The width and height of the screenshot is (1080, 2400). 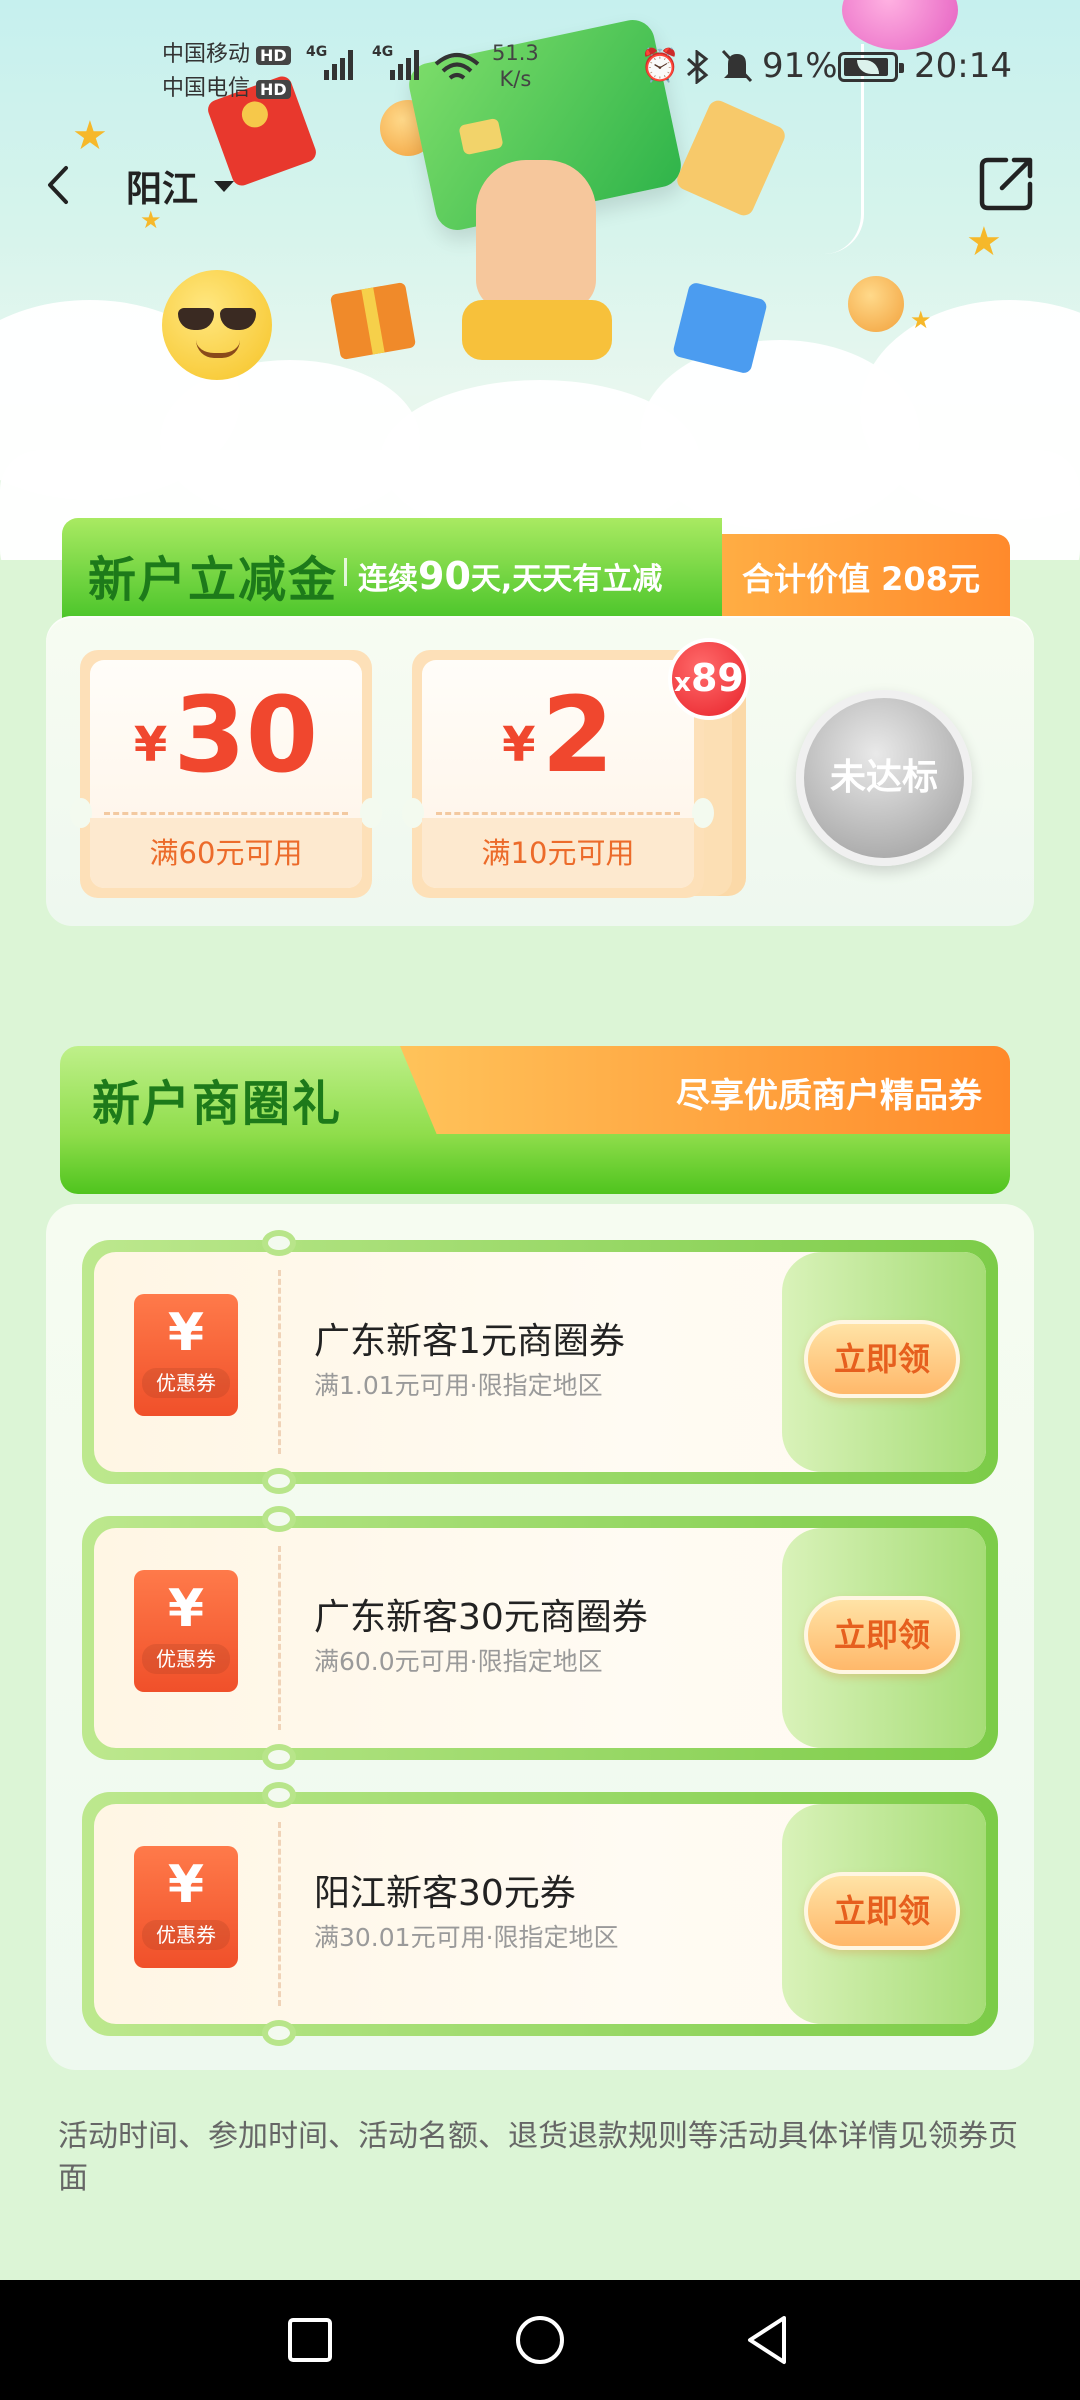 What do you see at coordinates (503, 576) in the screenshot?
I see `section-subtitle: 连续90天,天天有立减` at bounding box center [503, 576].